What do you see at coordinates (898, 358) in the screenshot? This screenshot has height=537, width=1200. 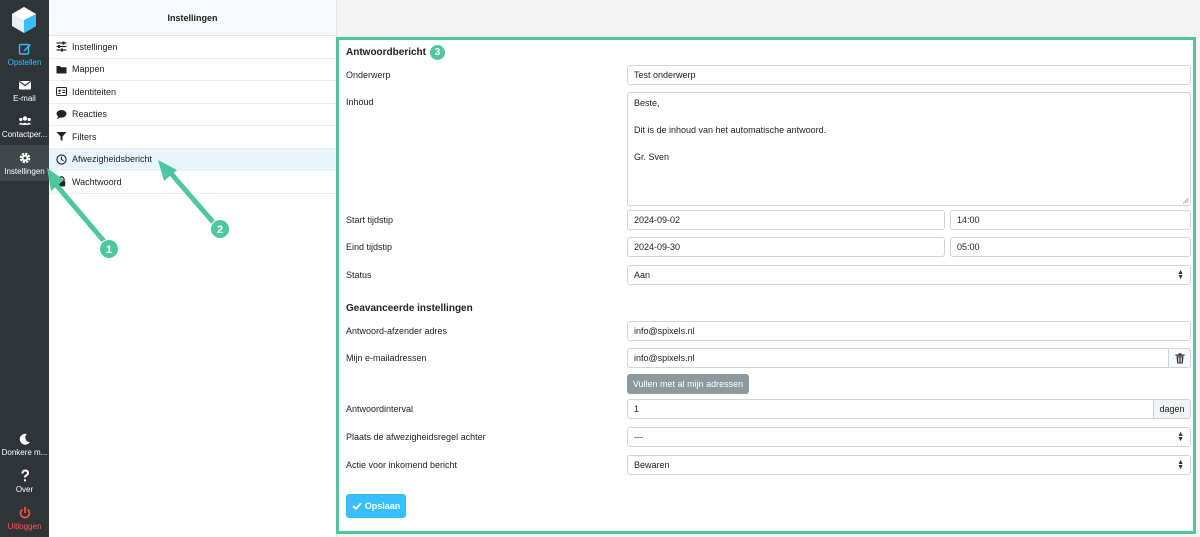 I see `my-addresses-input: info@spixels.nl` at bounding box center [898, 358].